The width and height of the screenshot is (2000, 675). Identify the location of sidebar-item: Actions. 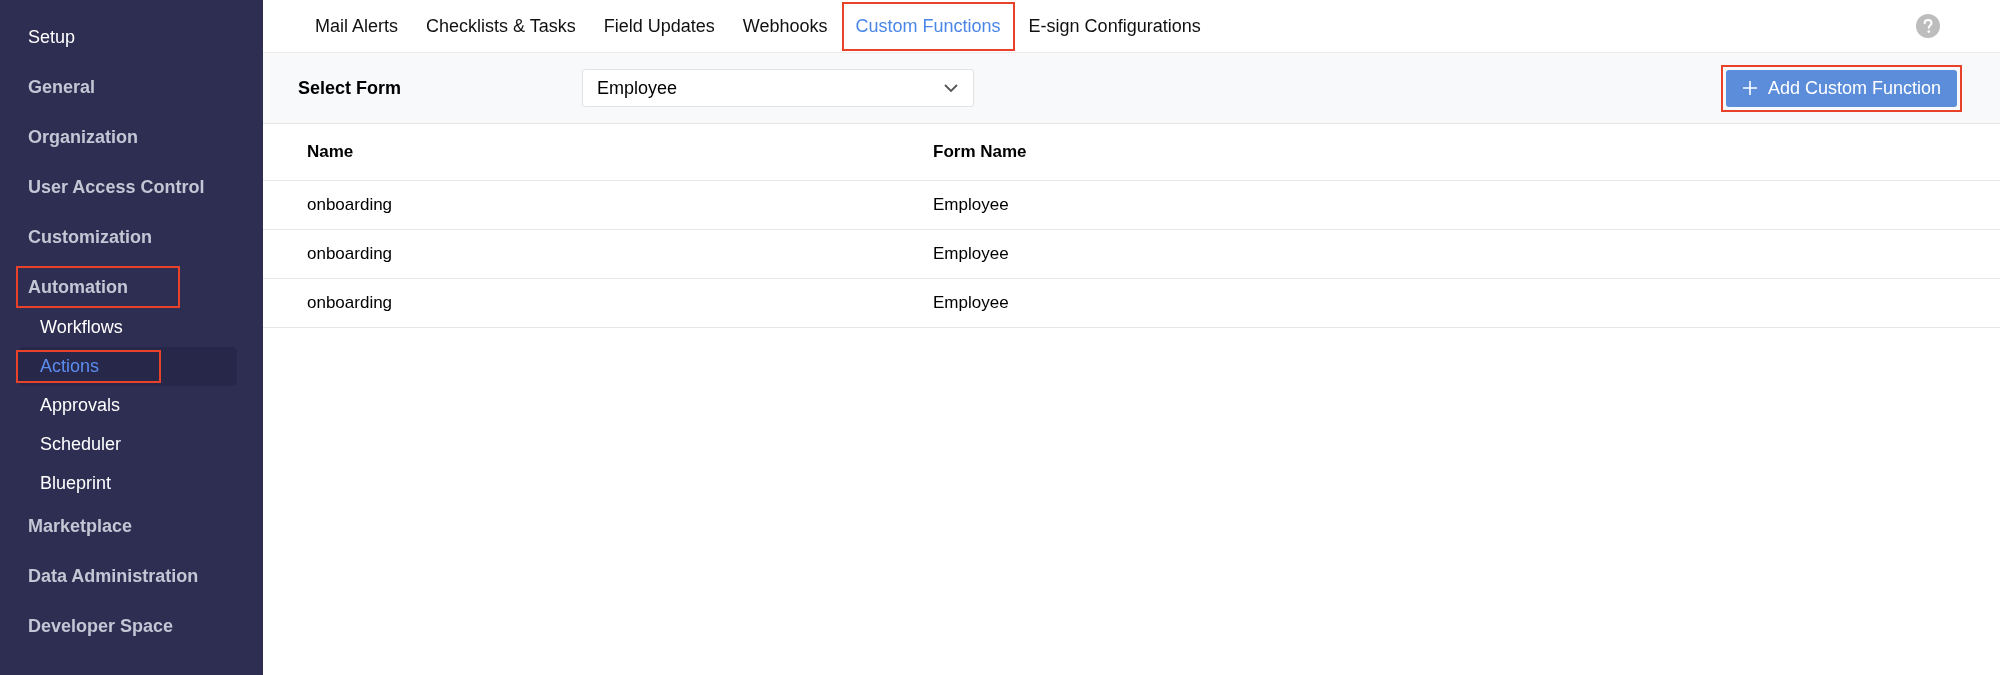
(127, 366).